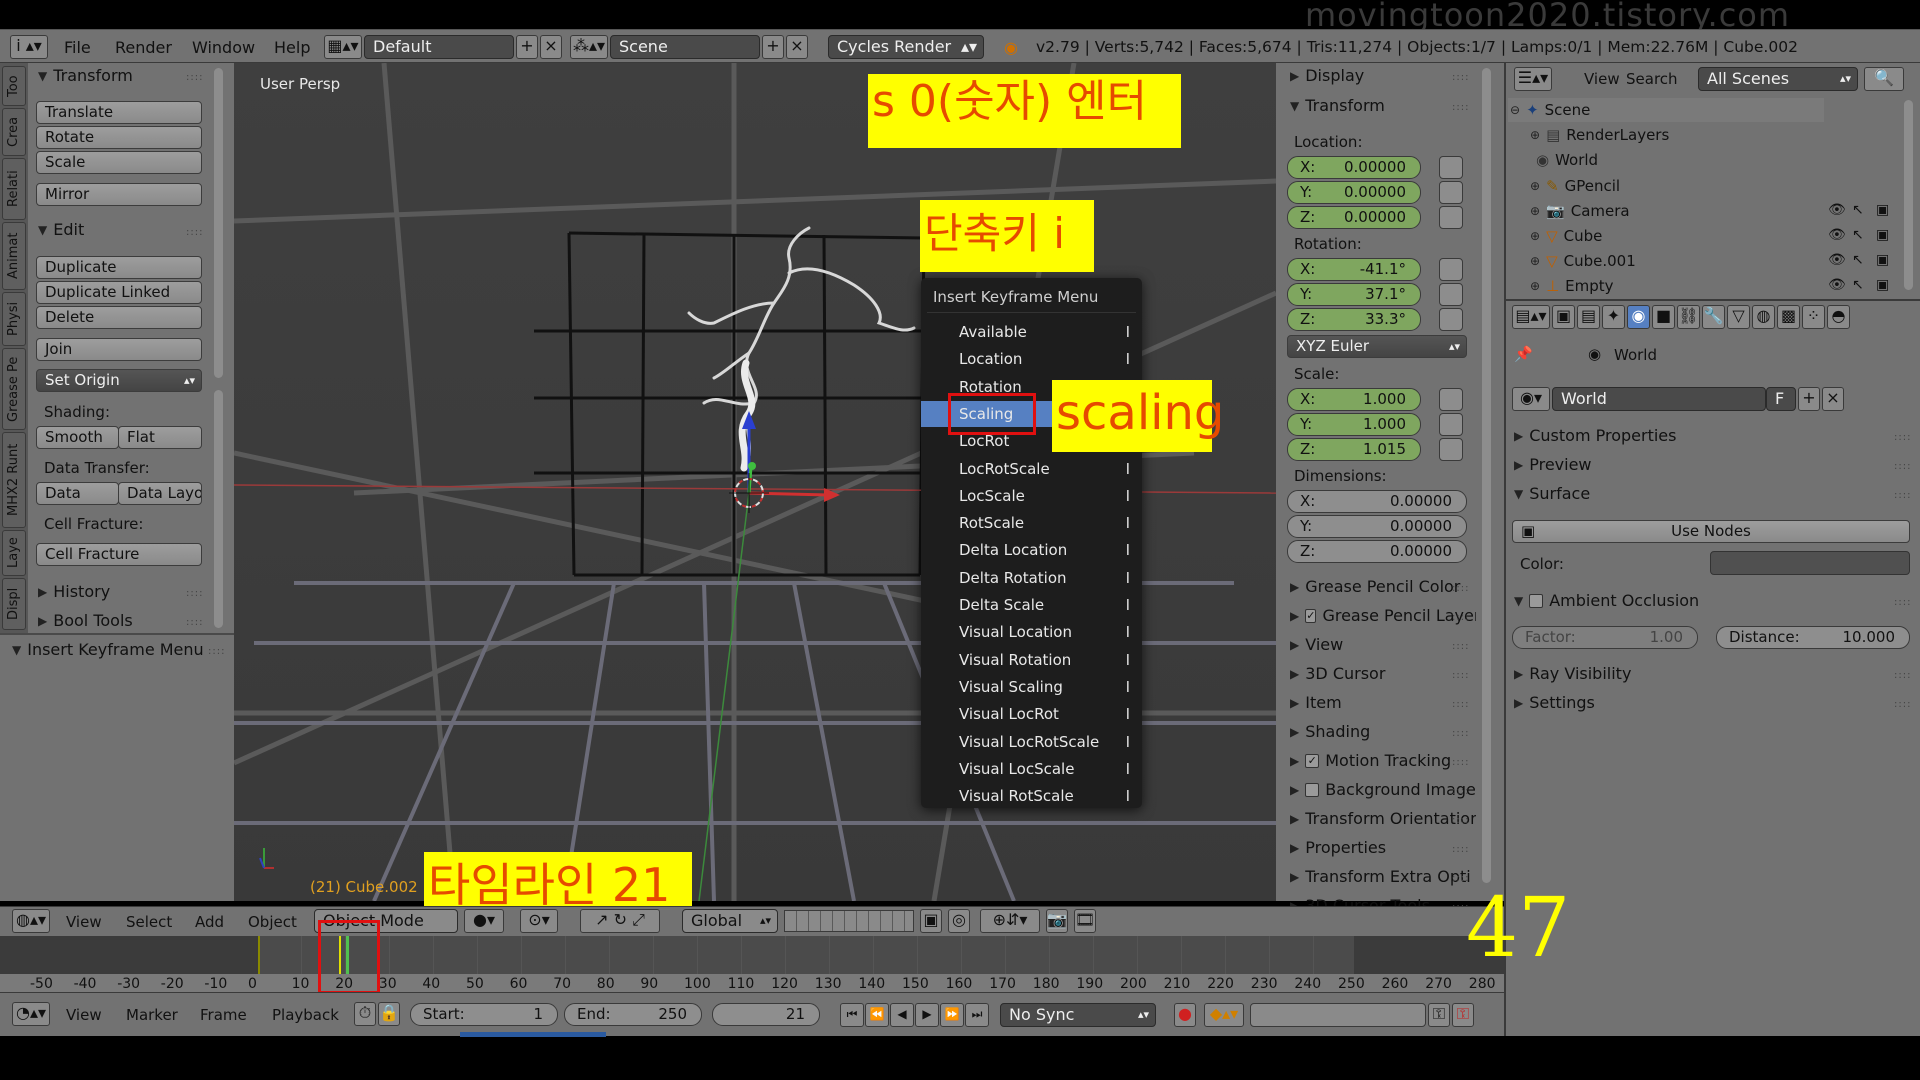 The image size is (1920, 1080). Describe the element at coordinates (77, 437) in the screenshot. I see `smooth-button: Smooth` at that location.